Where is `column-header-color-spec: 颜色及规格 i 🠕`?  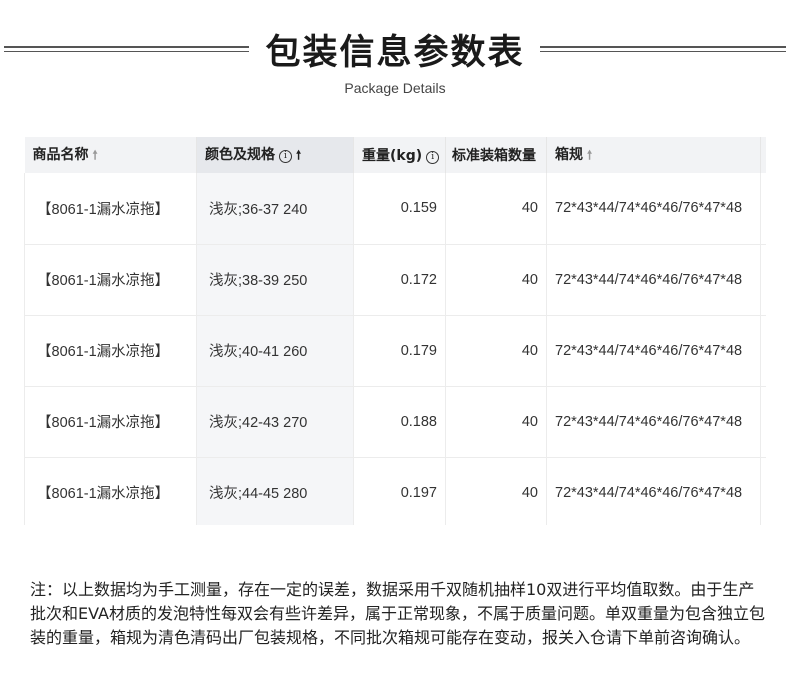
column-header-color-spec: 颜色及规格 i 🠕 is located at coordinates (275, 155).